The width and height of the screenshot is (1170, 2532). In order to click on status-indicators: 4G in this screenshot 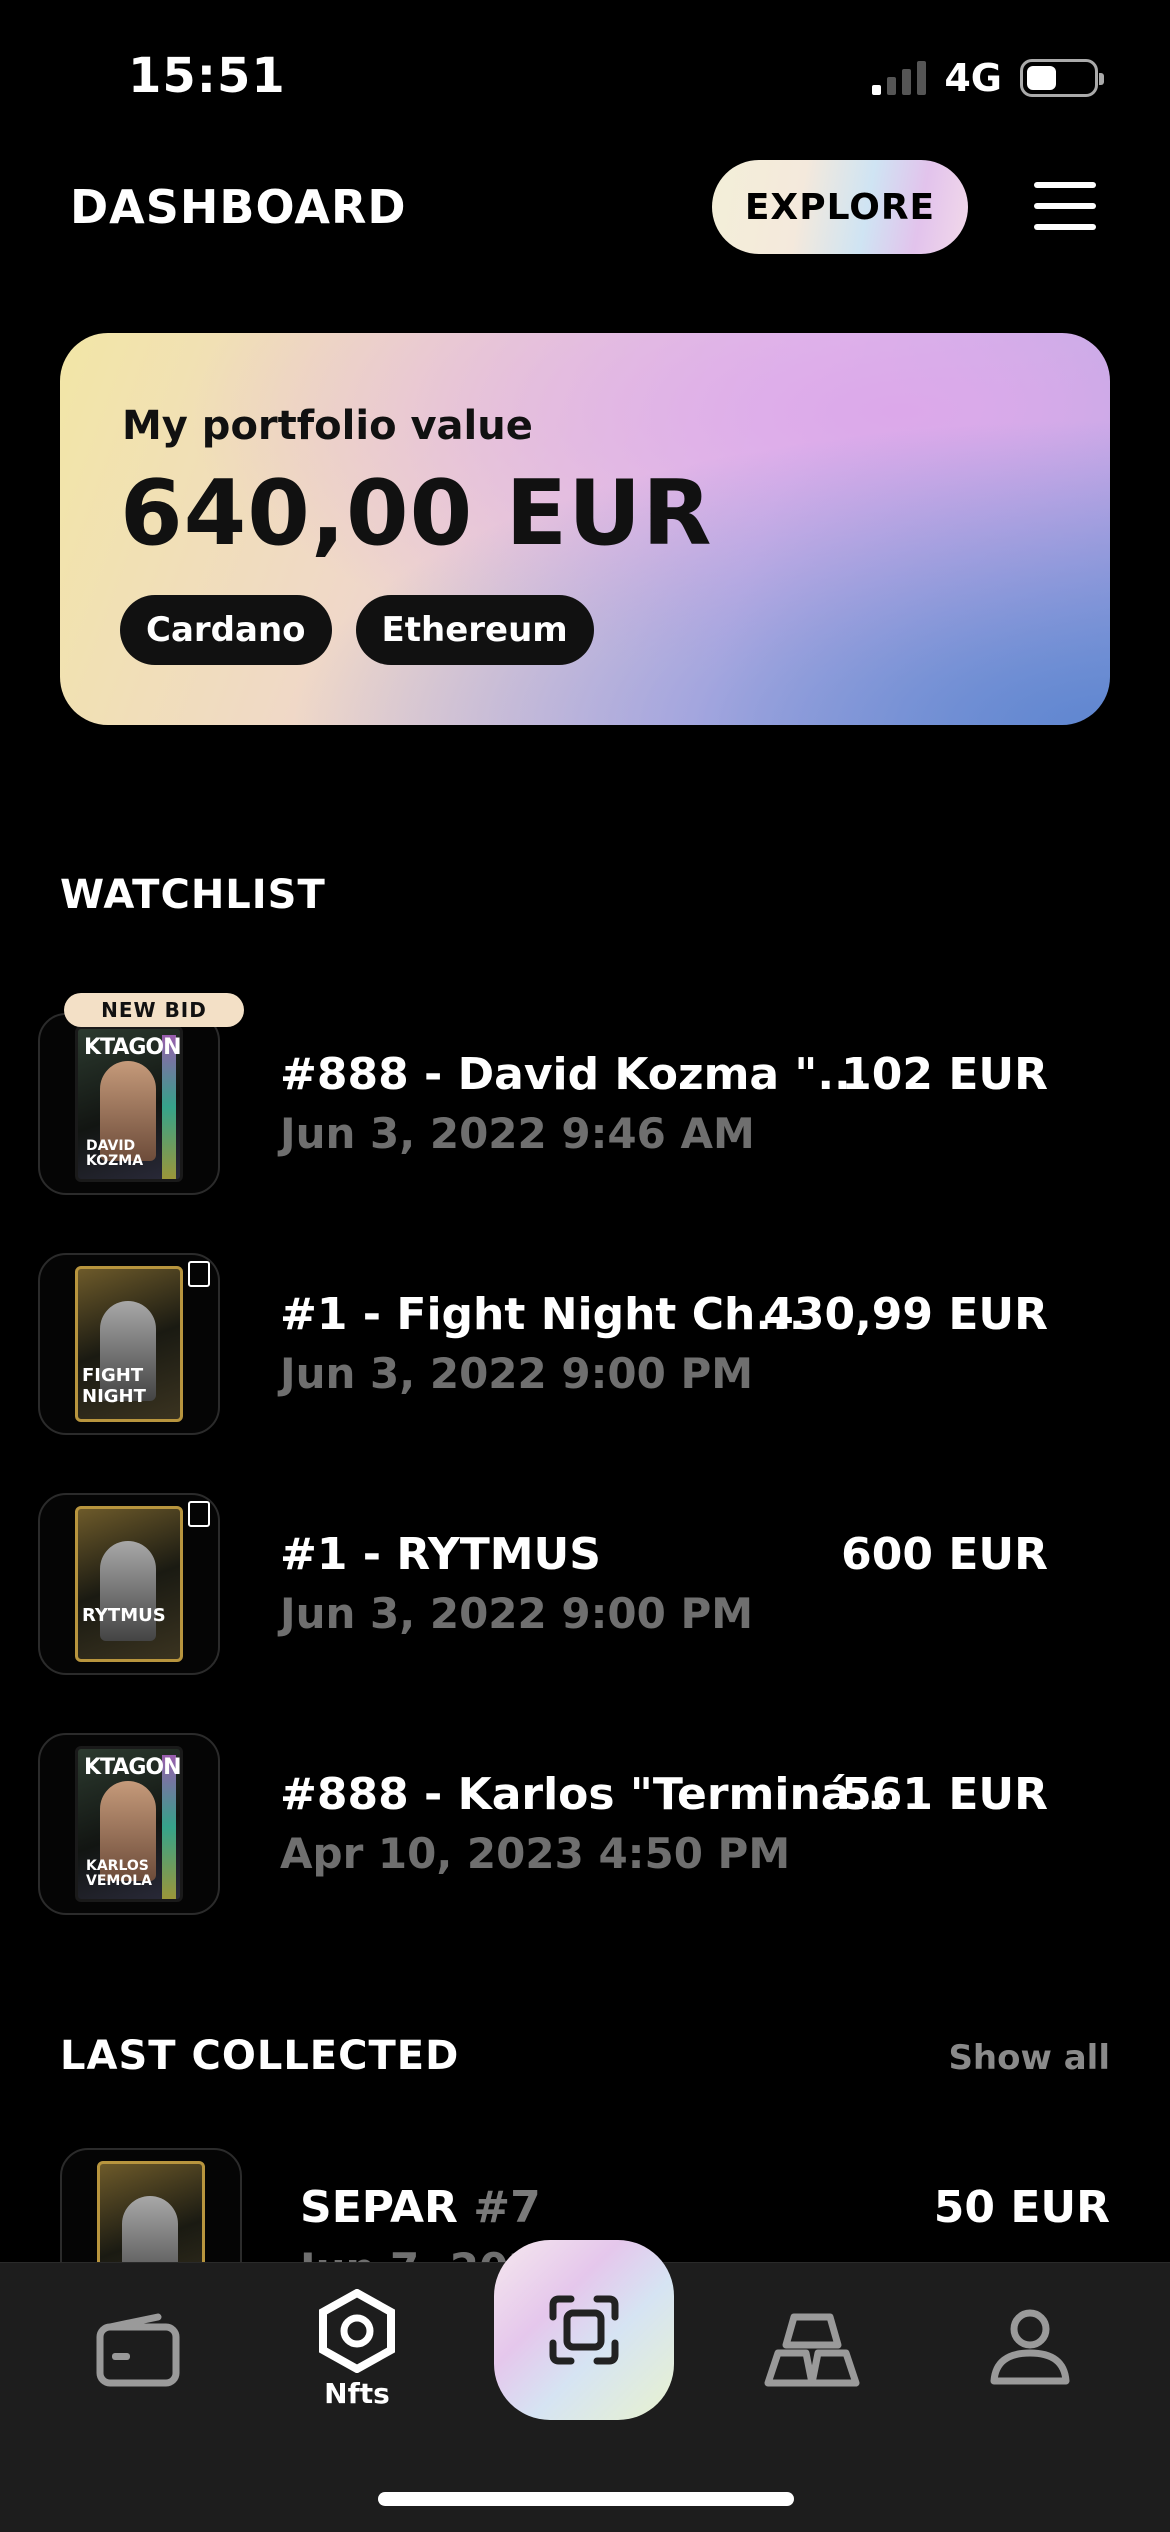, I will do `click(988, 78)`.